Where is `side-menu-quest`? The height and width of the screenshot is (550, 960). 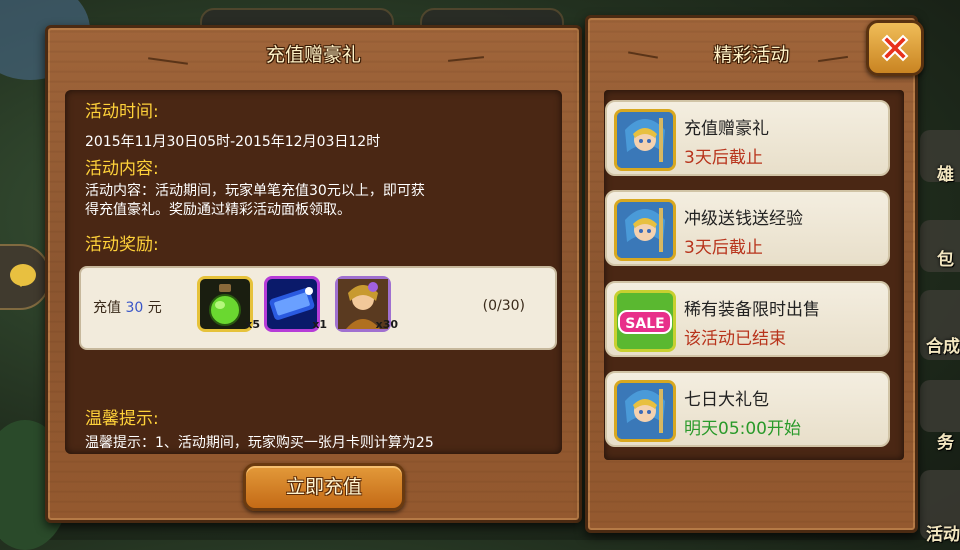 side-menu-quest is located at coordinates (940, 406).